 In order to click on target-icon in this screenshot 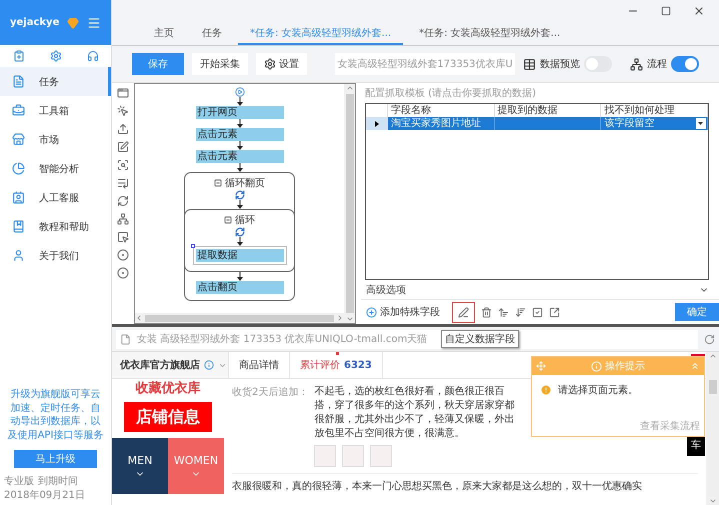, I will do `click(123, 255)`.